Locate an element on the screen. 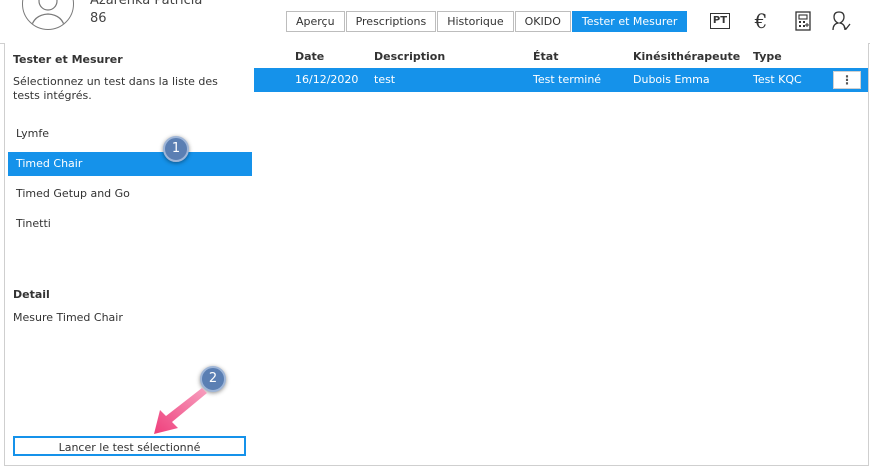 The width and height of the screenshot is (870, 471). pink-arrow-icon is located at coordinates (180, 411).